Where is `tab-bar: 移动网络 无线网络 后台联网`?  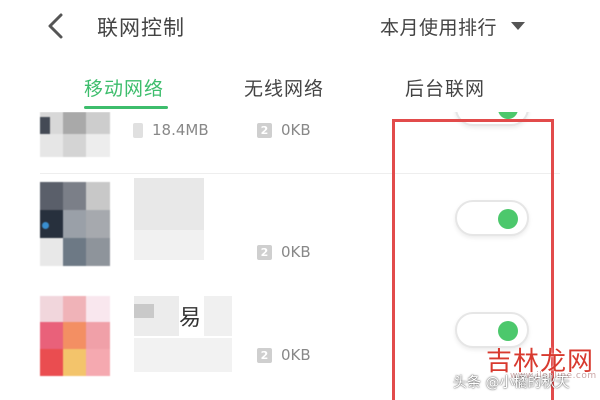 tab-bar: 移动网络 无线网络 后台联网 is located at coordinates (300, 87).